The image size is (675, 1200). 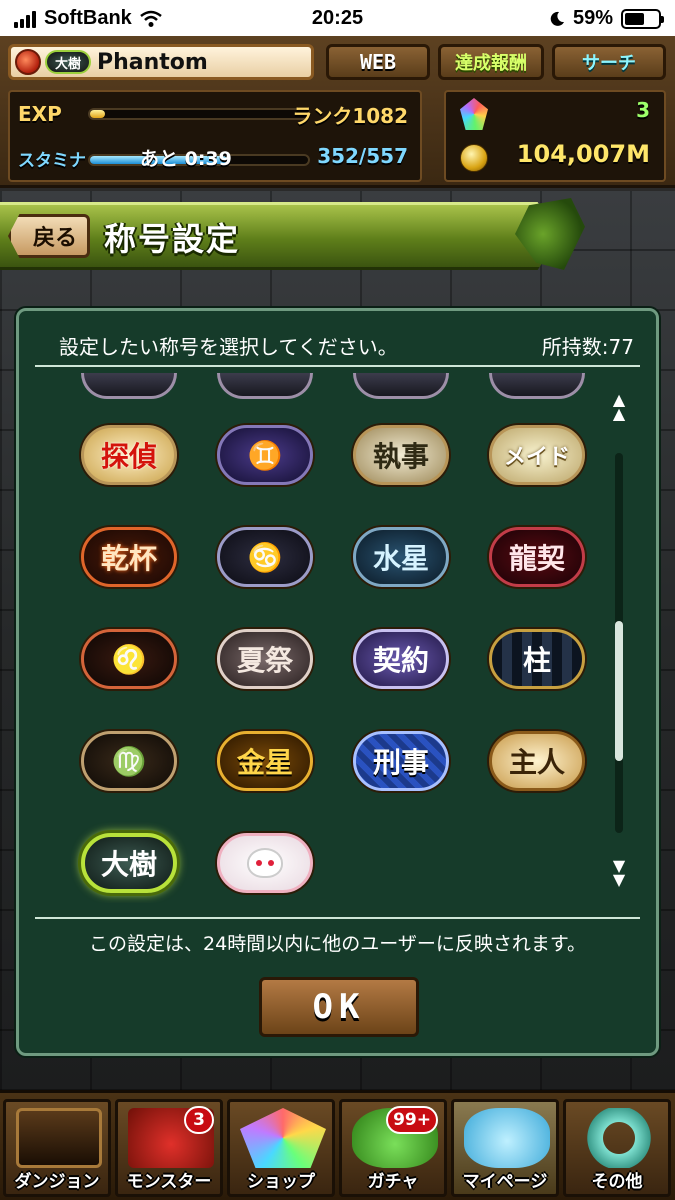 I want to click on ok-button: OK, so click(x=339, y=1007).